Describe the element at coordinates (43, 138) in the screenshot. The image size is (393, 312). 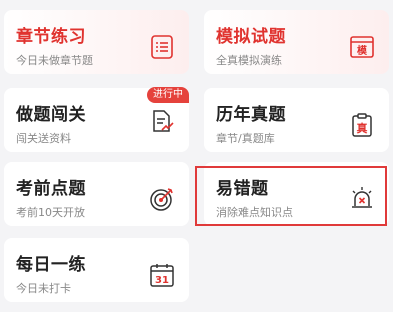
I see `card-subtitle: 闯关送资料` at that location.